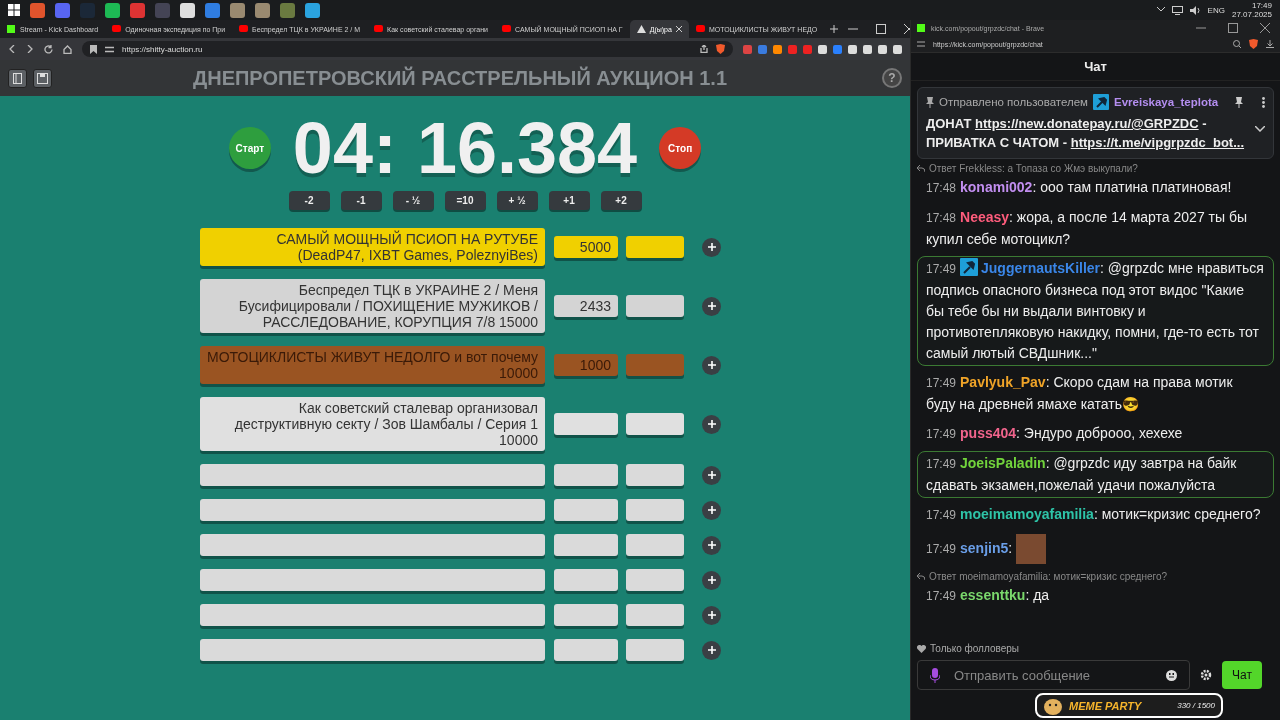 The height and width of the screenshot is (720, 1280). Describe the element at coordinates (704, 49) in the screenshot. I see `share-icon` at that location.